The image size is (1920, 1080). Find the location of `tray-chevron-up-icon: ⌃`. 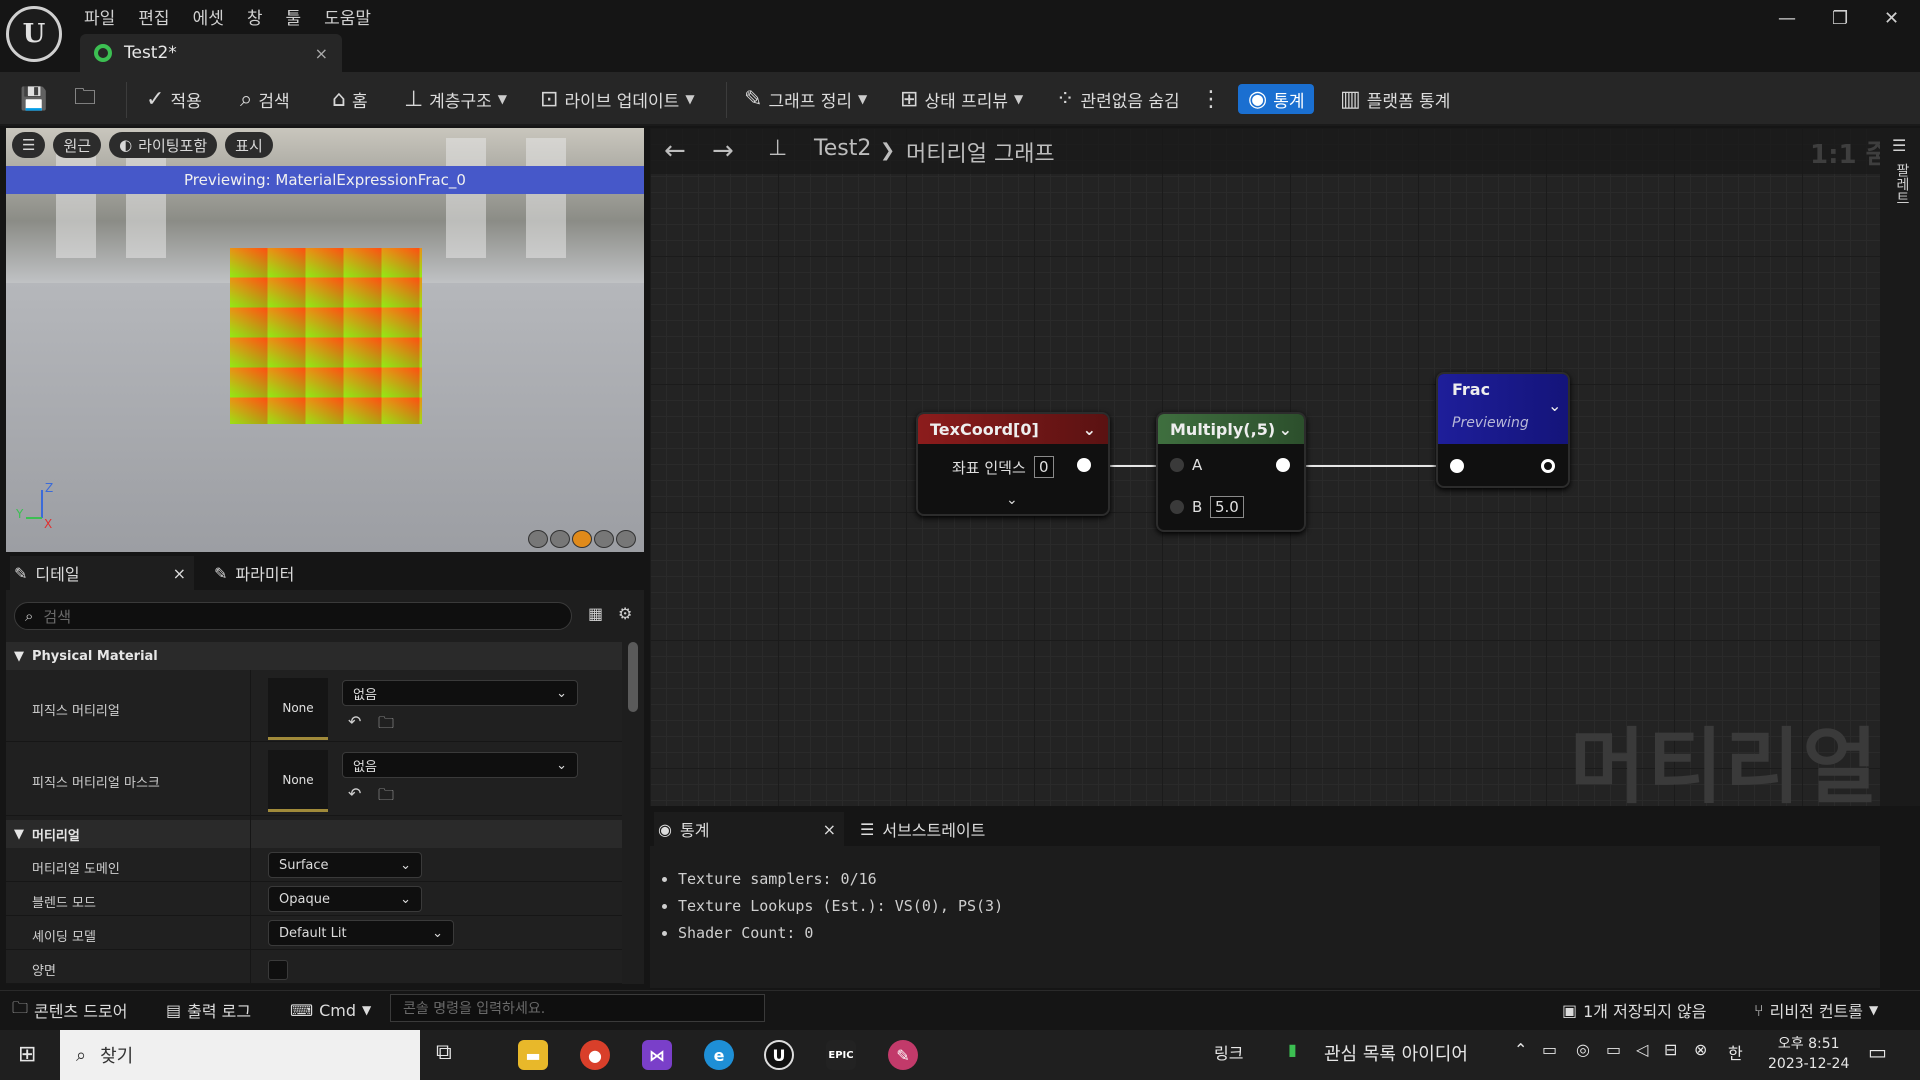

tray-chevron-up-icon: ⌃ is located at coordinates (1520, 1049).